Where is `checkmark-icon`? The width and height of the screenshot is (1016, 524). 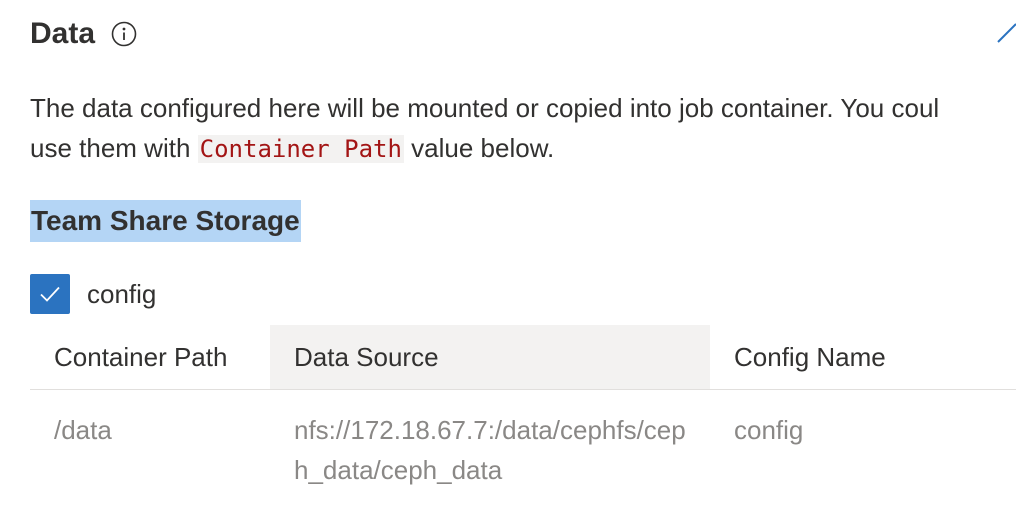 checkmark-icon is located at coordinates (50, 294).